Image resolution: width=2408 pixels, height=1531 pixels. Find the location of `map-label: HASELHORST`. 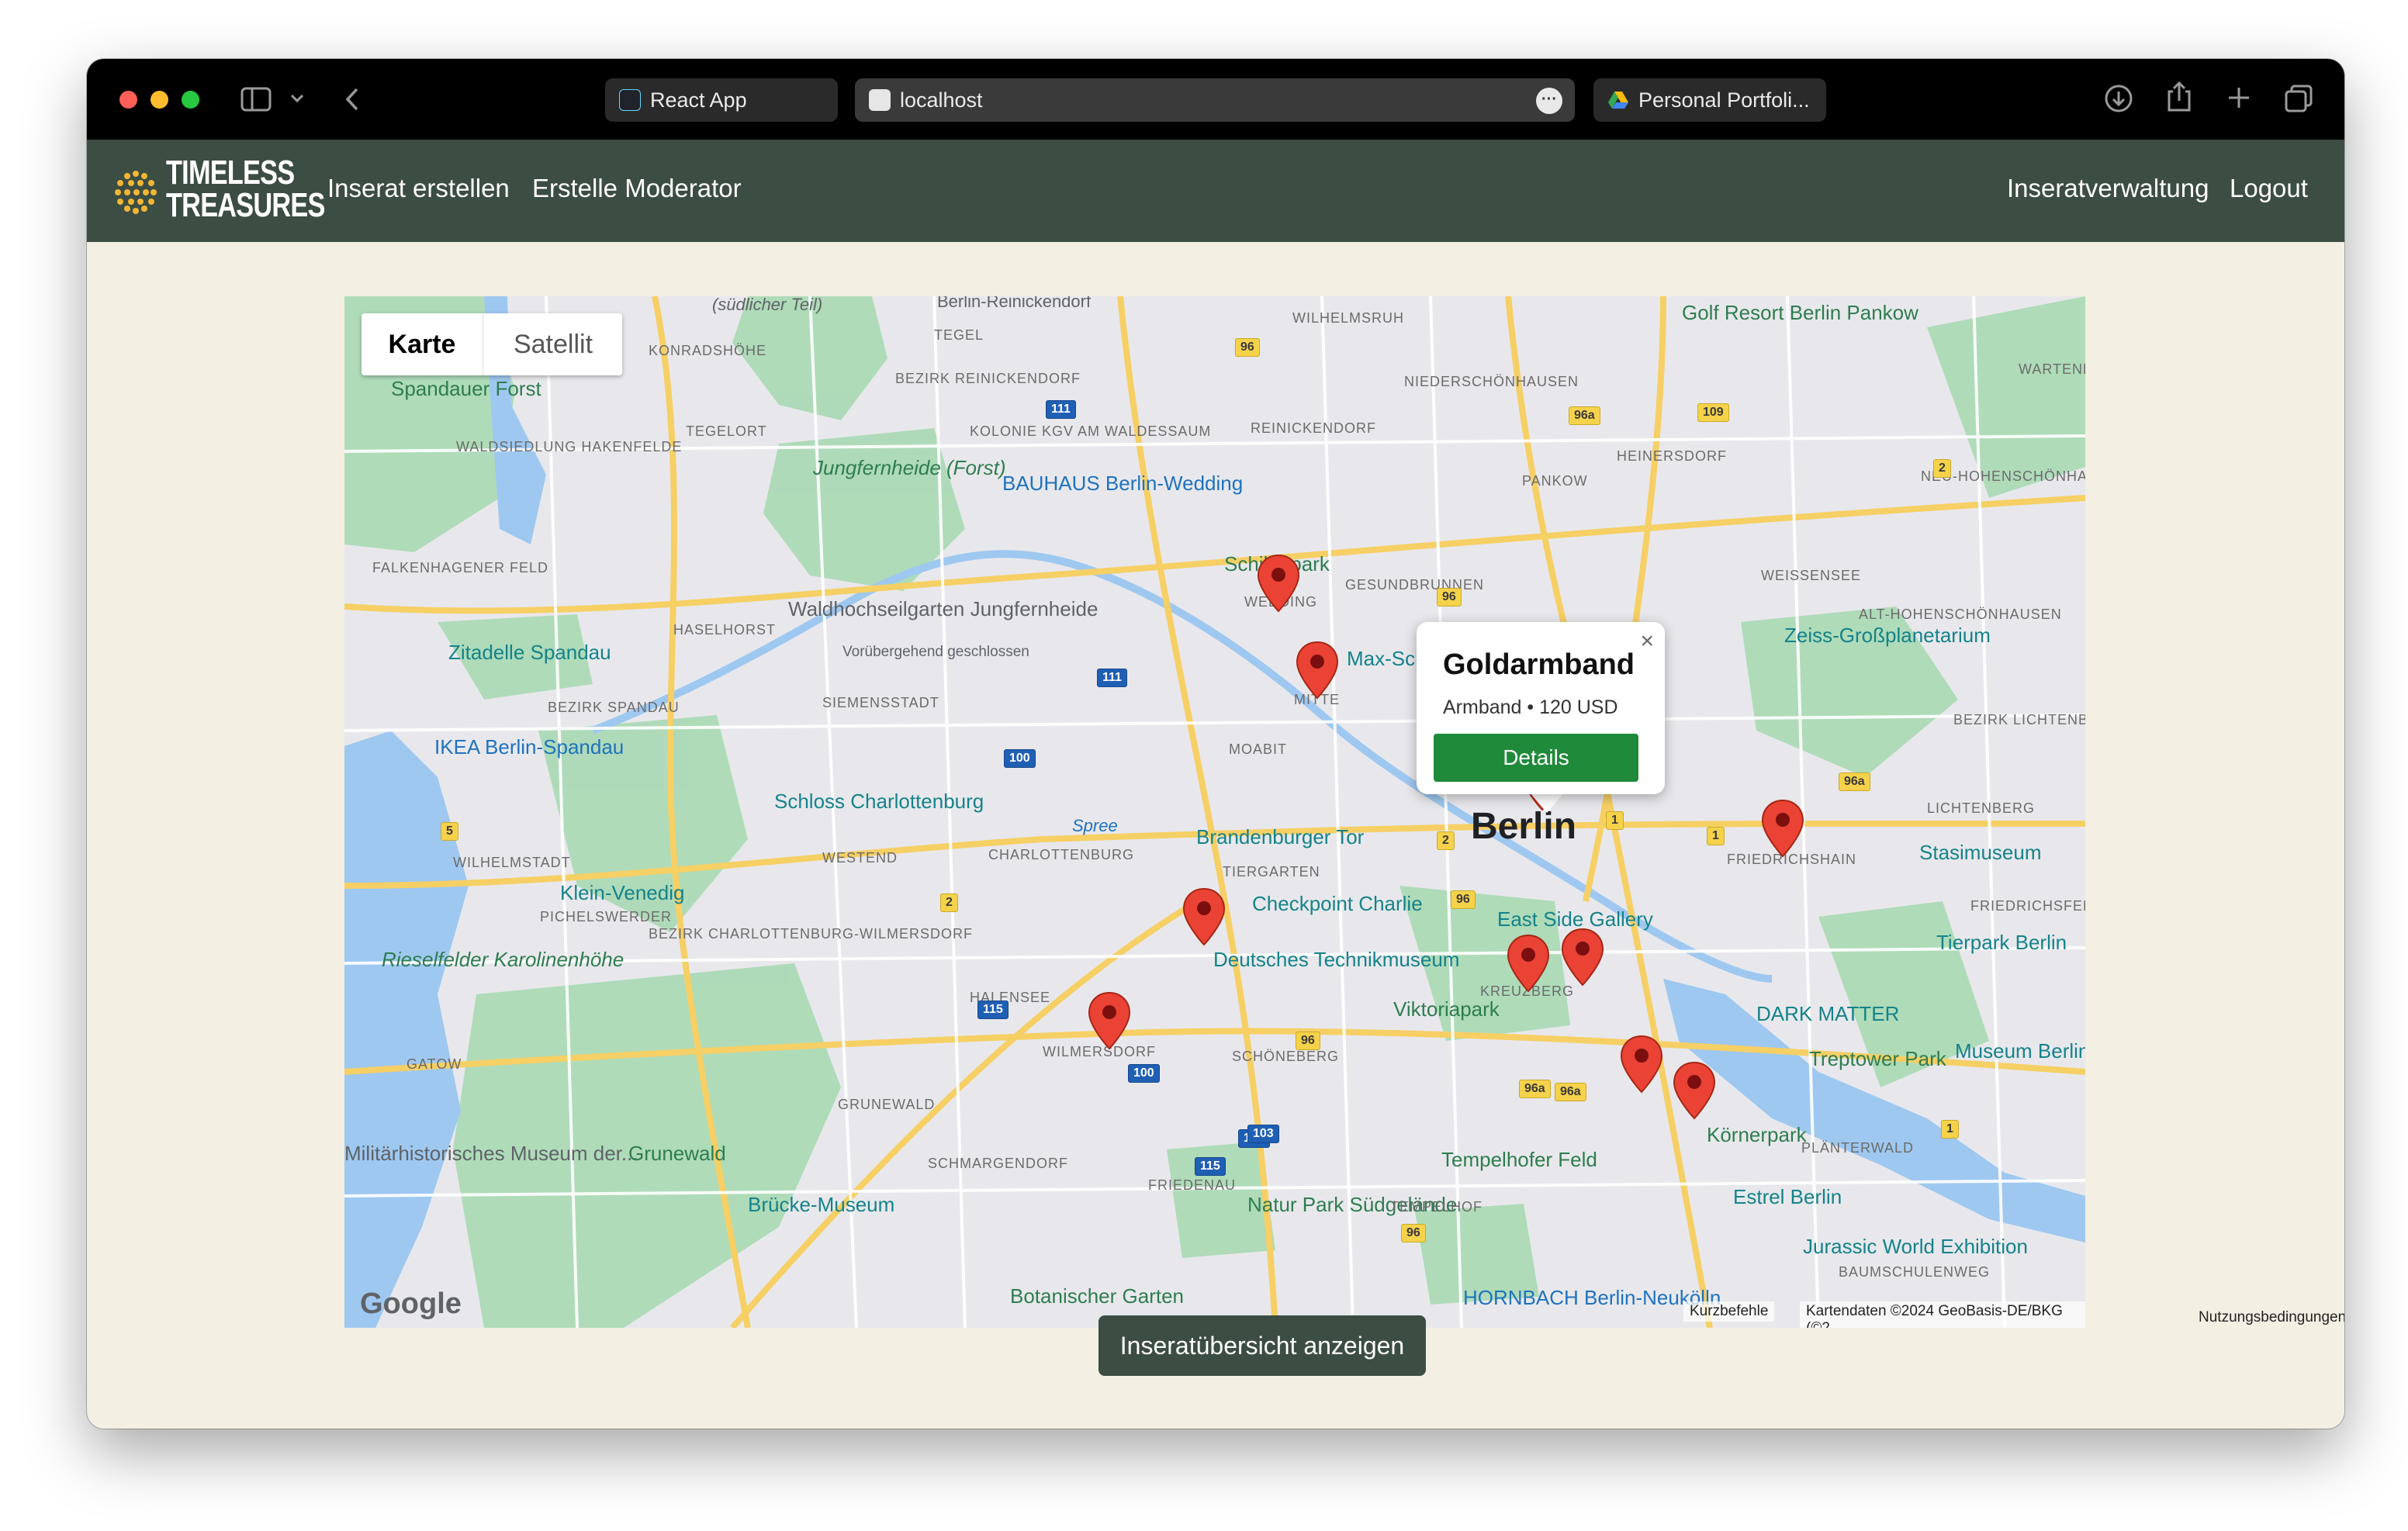

map-label: HASELHORST is located at coordinates (725, 630).